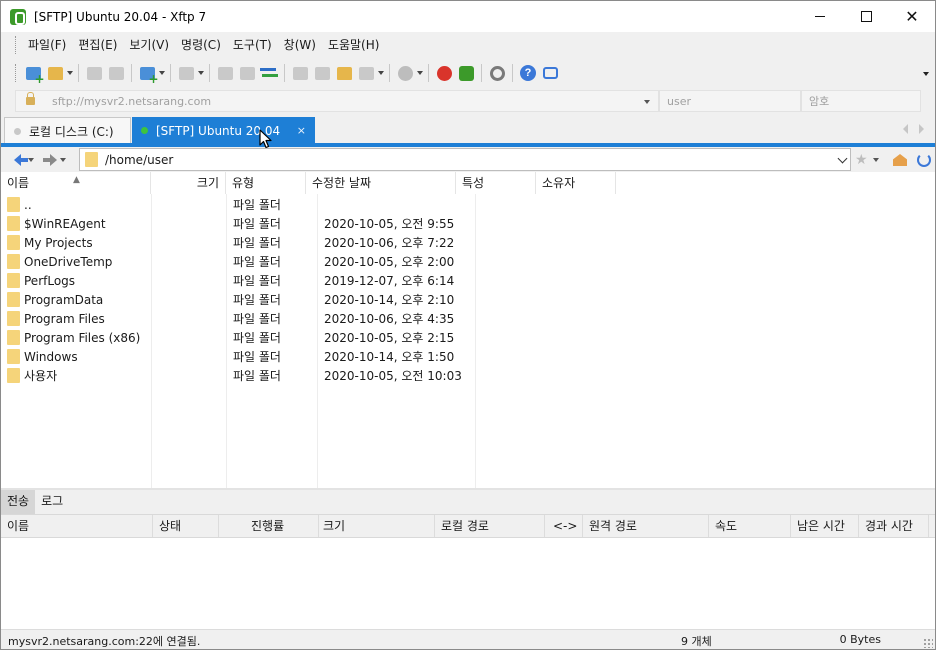  Describe the element at coordinates (269, 526) in the screenshot. I see `transfer-col-progress: 진행률` at that location.